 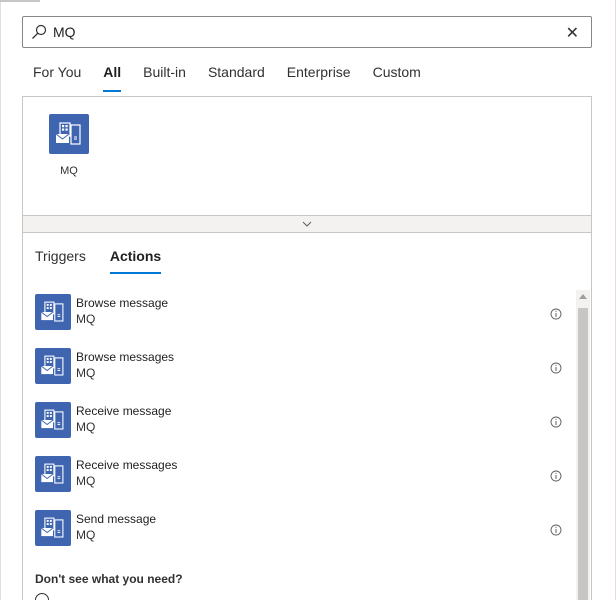 I want to click on action-name: Receive messages, so click(x=127, y=465).